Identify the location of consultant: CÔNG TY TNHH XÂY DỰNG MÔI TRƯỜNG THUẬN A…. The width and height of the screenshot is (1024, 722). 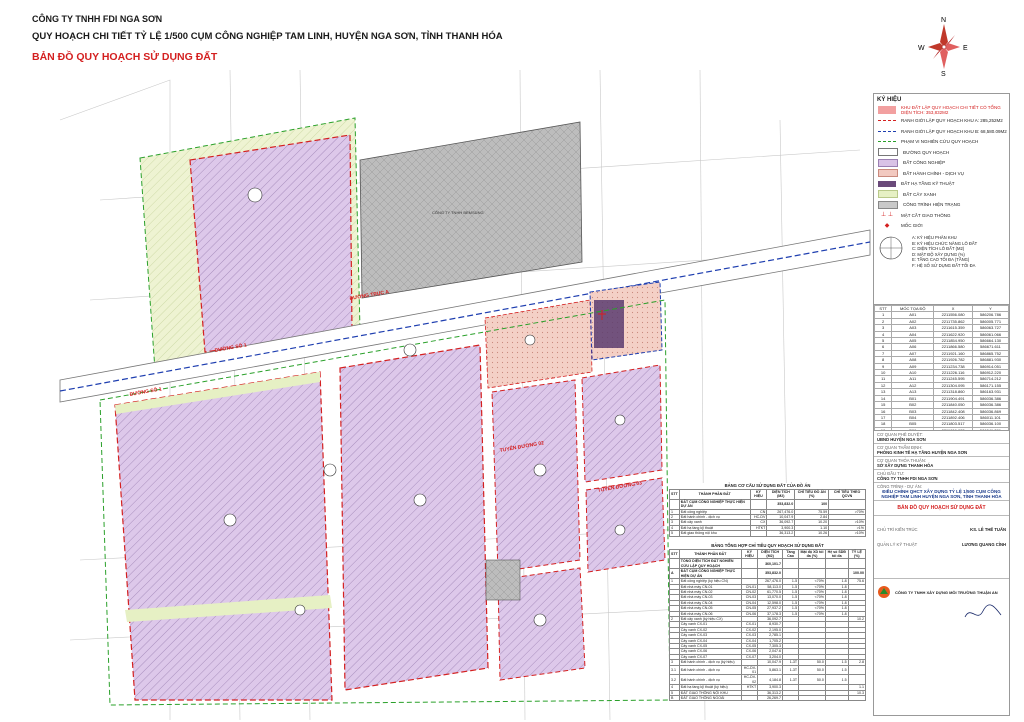
(941, 592).